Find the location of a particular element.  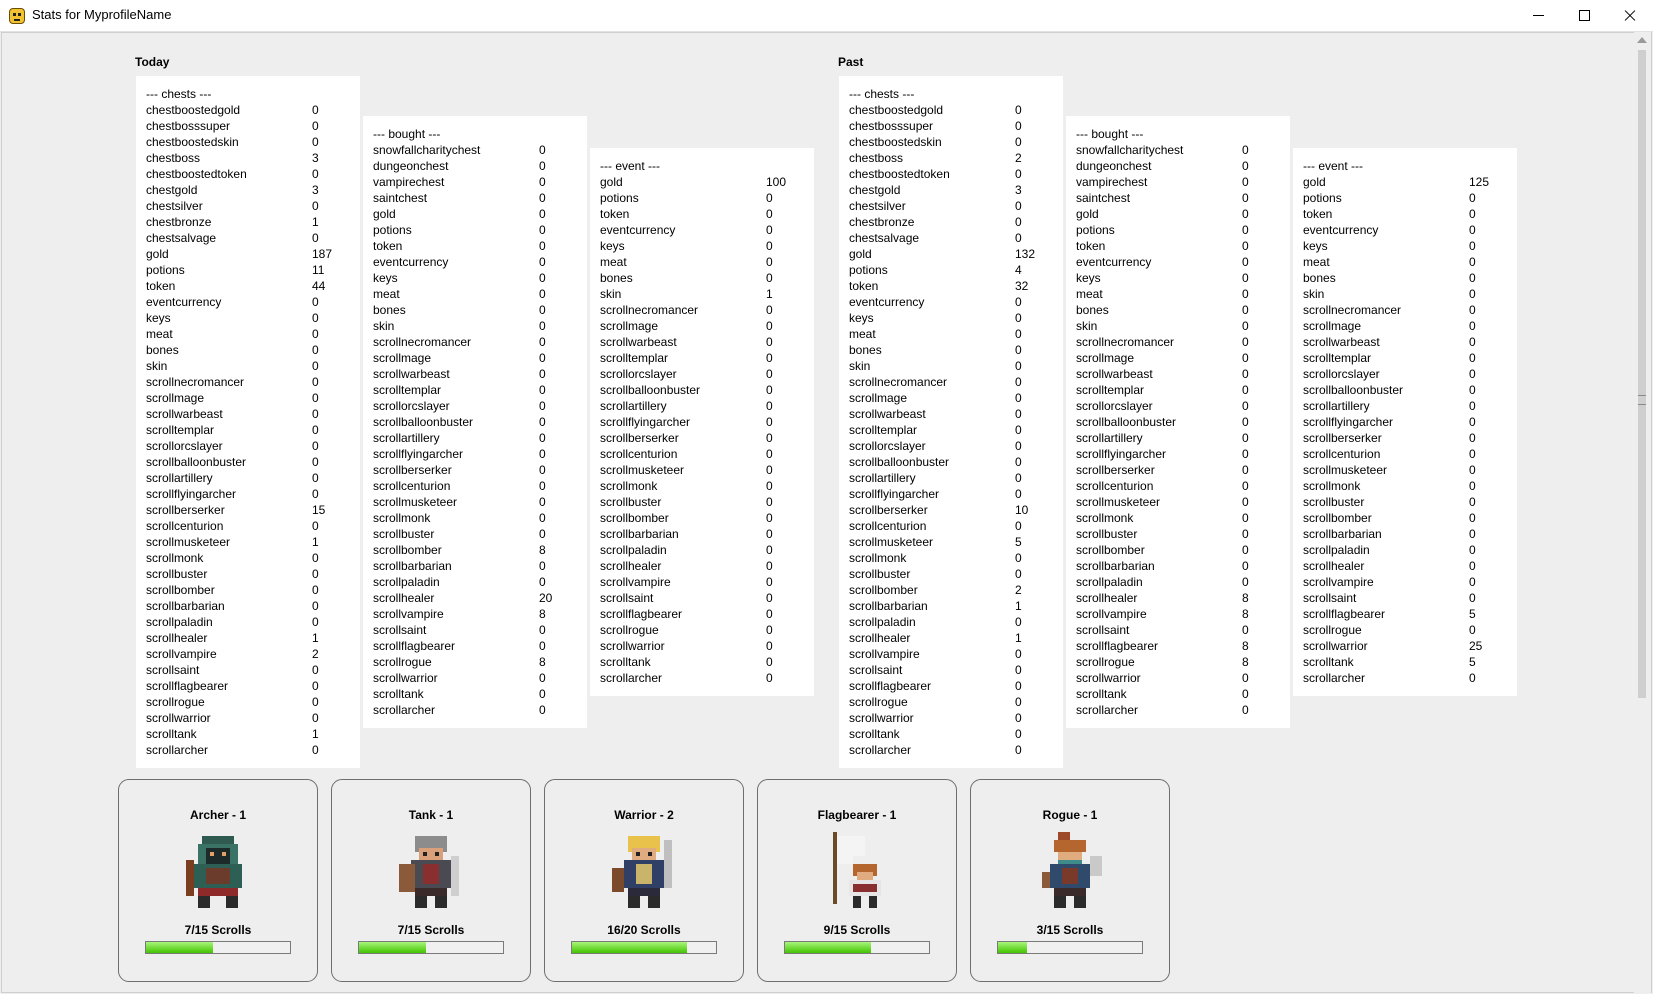

stat-row: scrollvampire 2 is located at coordinates (248, 654).